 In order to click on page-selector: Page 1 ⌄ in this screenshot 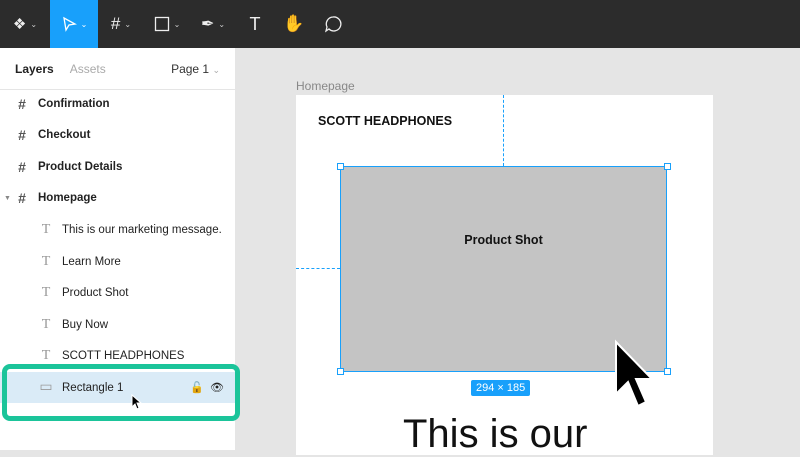, I will do `click(195, 69)`.